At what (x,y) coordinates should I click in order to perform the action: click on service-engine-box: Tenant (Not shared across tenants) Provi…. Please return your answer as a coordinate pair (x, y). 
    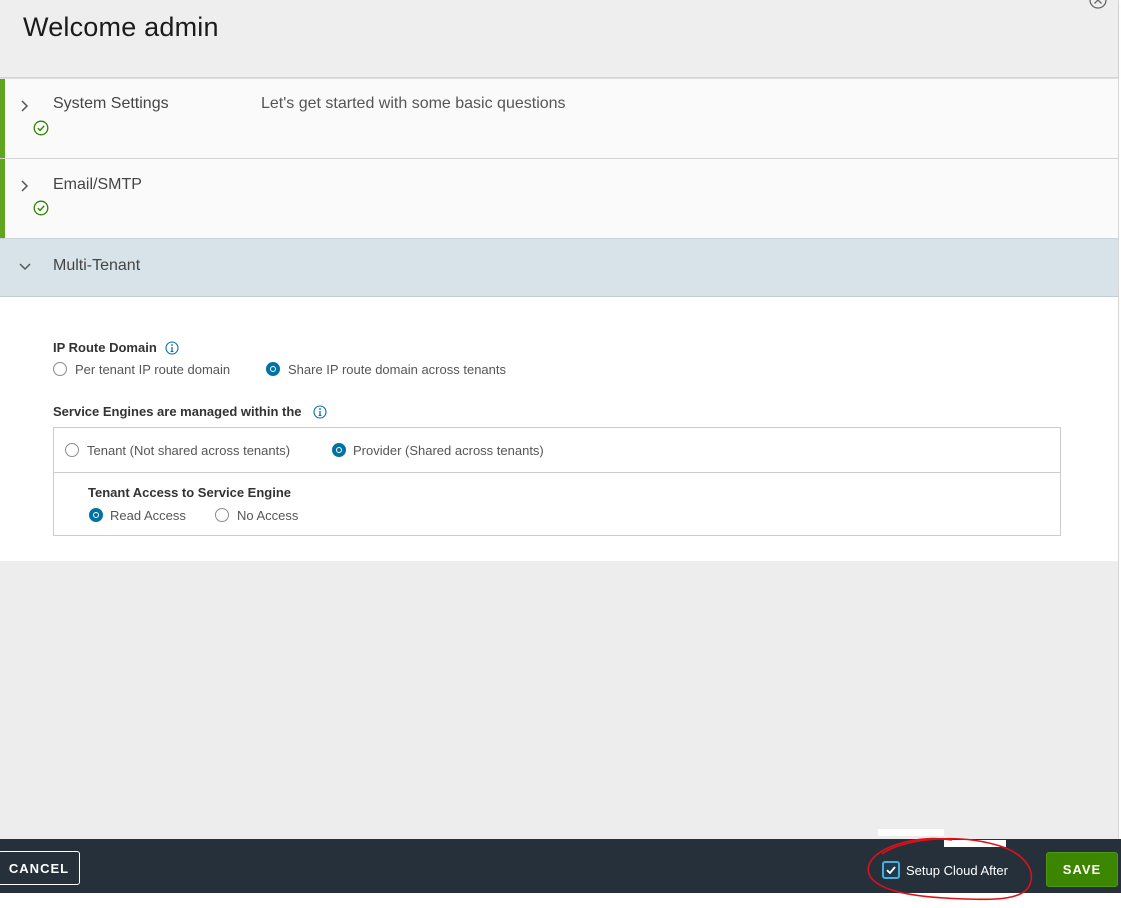
    Looking at the image, I should click on (557, 481).